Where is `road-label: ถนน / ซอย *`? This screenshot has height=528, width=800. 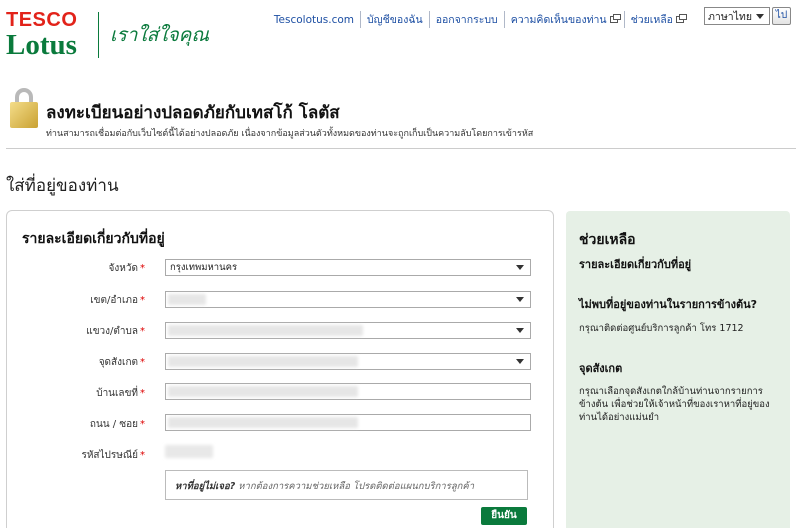
road-label: ถนน / ซอย * is located at coordinates (117, 424).